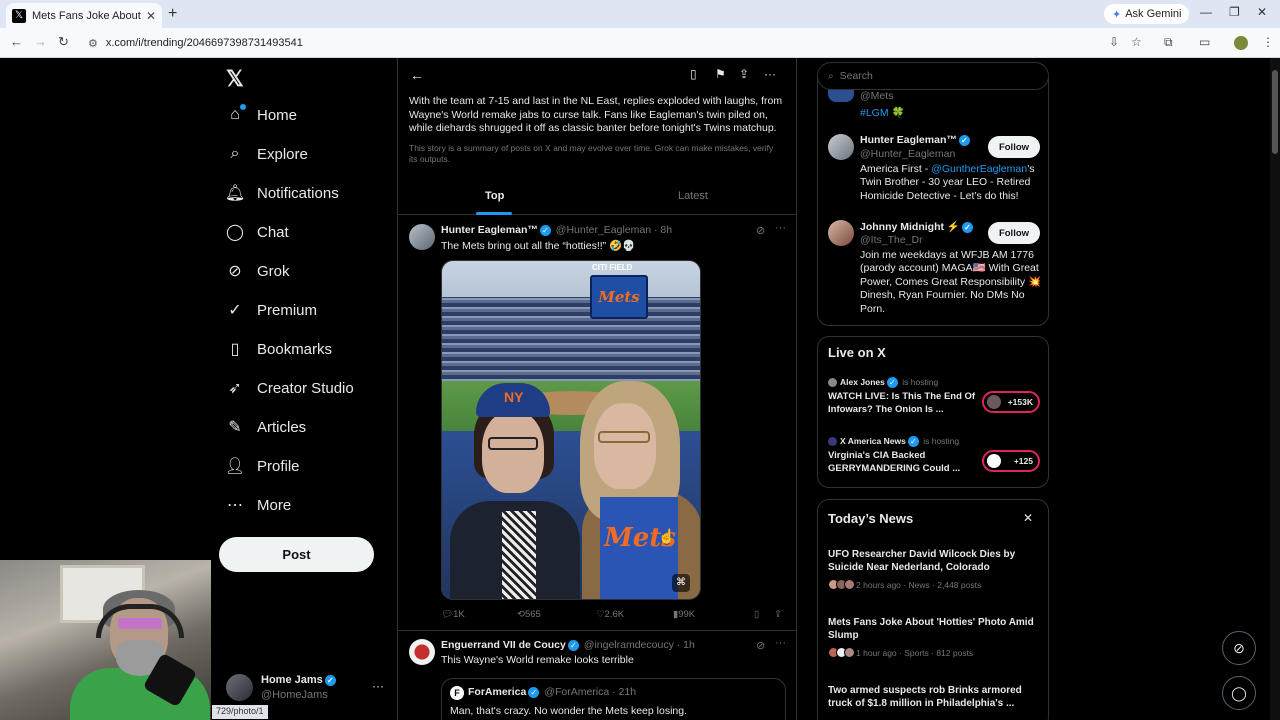  I want to click on tab-close-icon: ✕, so click(151, 16).